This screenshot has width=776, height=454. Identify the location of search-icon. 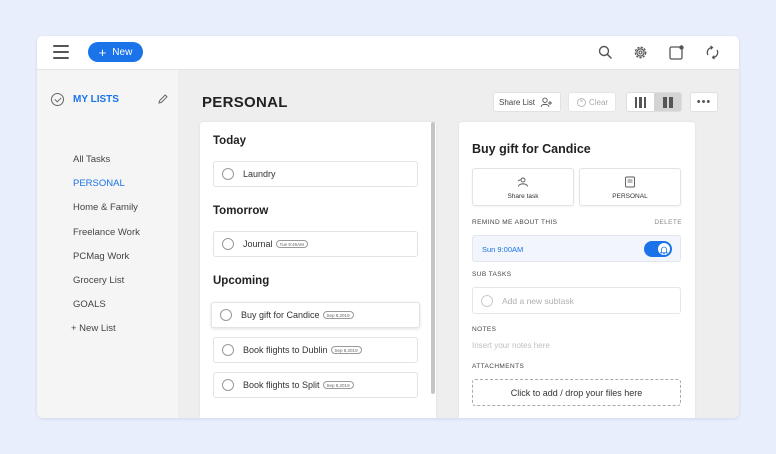
(605, 52).